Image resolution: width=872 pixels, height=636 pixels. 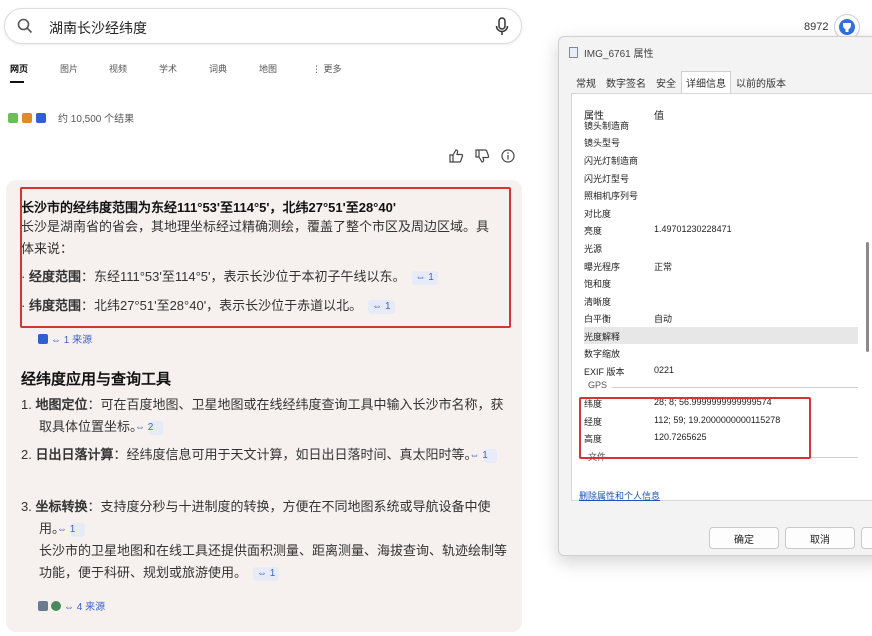 I want to click on more-options-icon, so click(x=508, y=156).